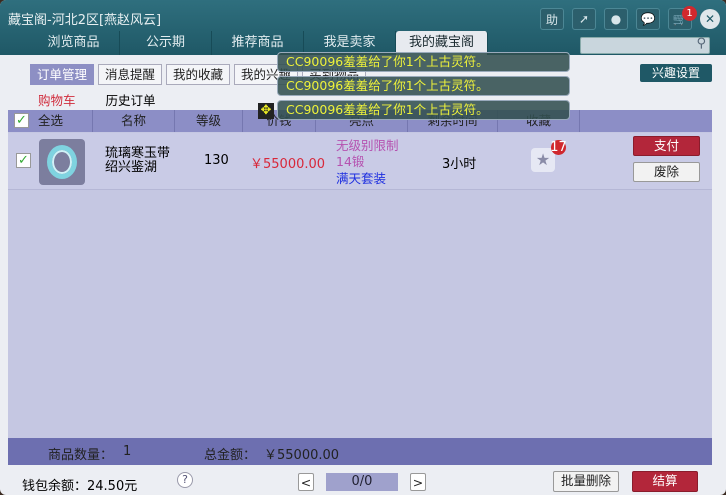 The width and height of the screenshot is (726, 495). What do you see at coordinates (209, 121) in the screenshot?
I see `header-level: 等级` at bounding box center [209, 121].